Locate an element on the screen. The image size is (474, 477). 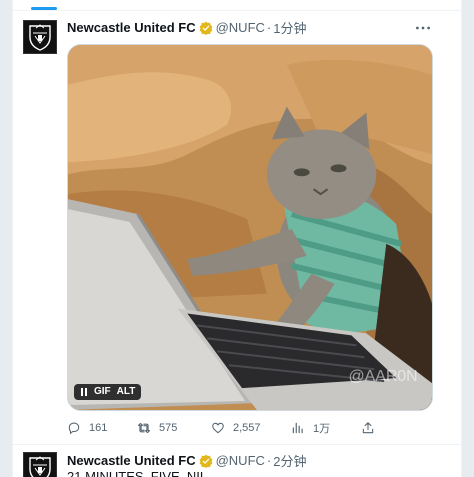
gif-badge: GIF is located at coordinates (102, 391).